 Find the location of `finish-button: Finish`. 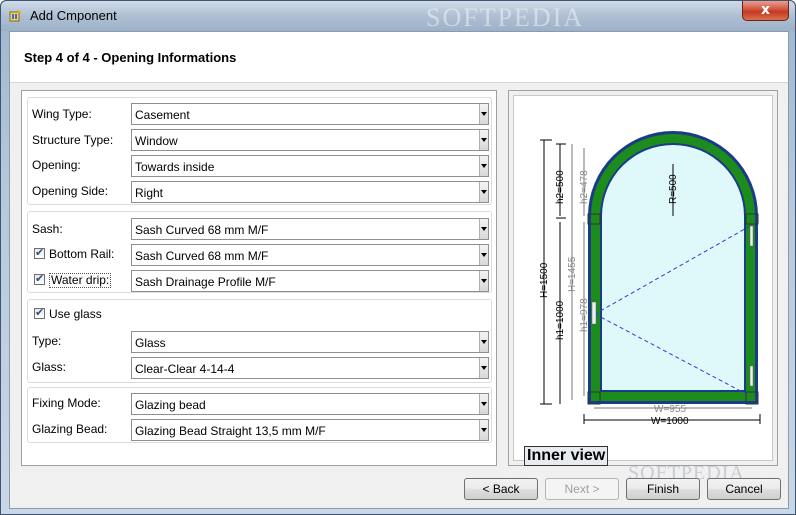

finish-button: Finish is located at coordinates (663, 489).